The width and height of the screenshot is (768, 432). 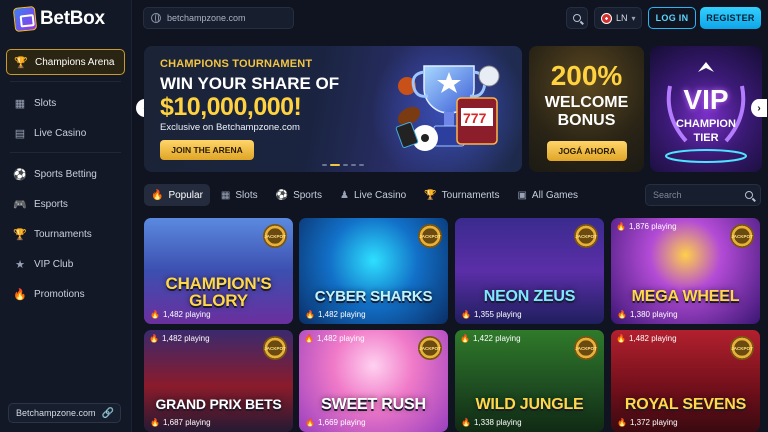 I want to click on site-link: Betchampzone.com 🔗, so click(x=64, y=413).